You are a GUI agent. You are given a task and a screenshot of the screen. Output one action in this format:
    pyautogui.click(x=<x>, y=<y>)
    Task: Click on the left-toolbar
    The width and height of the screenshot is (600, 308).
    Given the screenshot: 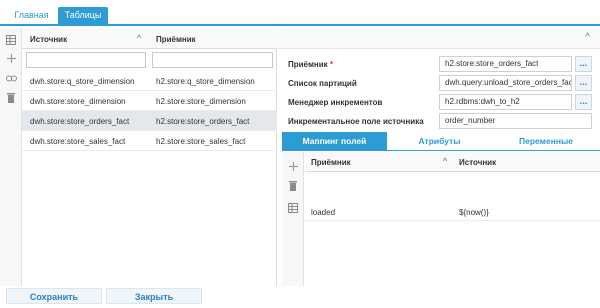 What is the action you would take?
    pyautogui.click(x=11, y=157)
    